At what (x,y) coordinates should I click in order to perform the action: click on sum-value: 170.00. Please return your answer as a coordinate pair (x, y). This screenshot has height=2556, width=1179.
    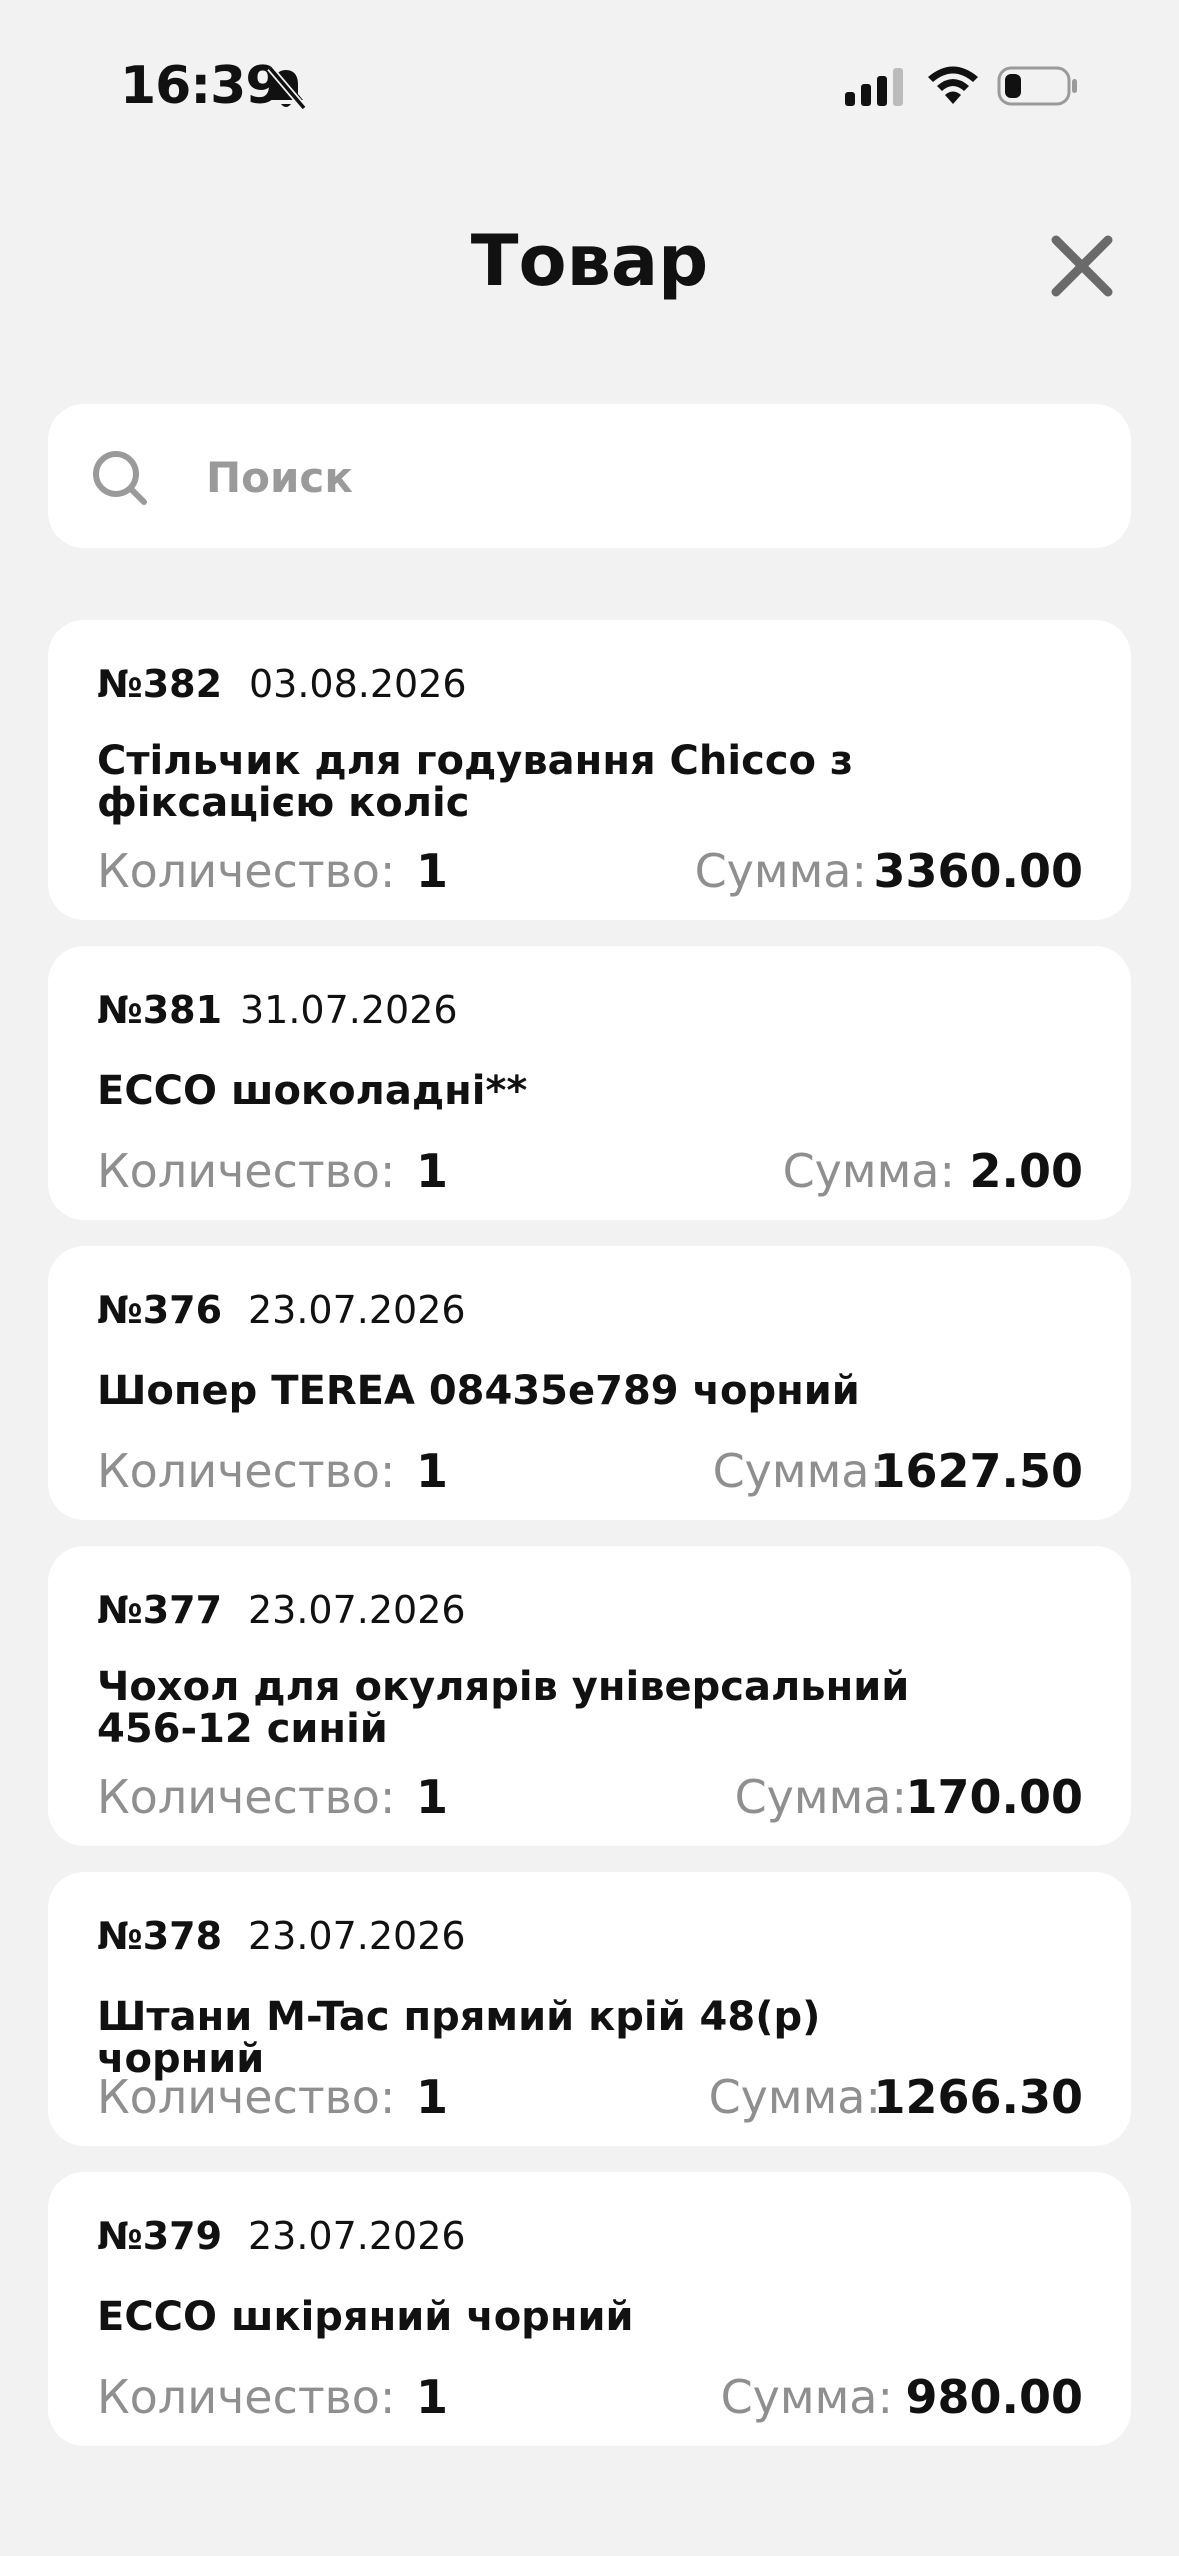
    Looking at the image, I should click on (994, 1797).